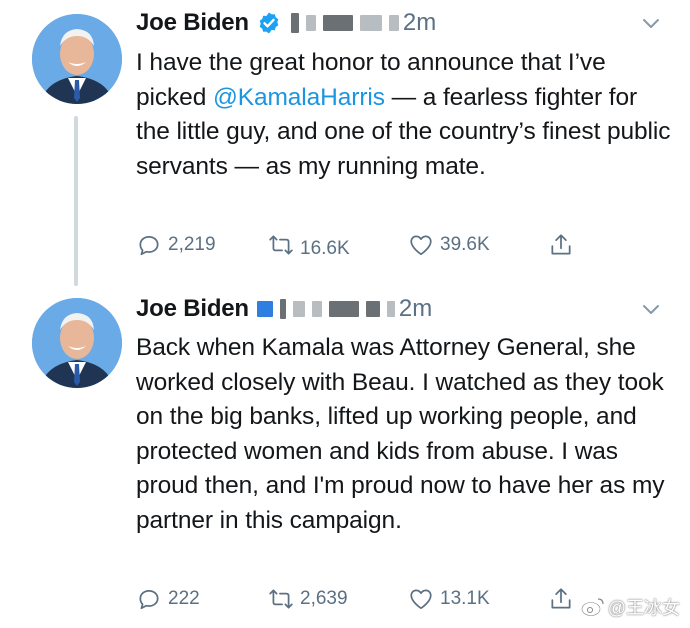 The height and width of the screenshot is (628, 690). I want to click on reply-button: 222, so click(168, 599).